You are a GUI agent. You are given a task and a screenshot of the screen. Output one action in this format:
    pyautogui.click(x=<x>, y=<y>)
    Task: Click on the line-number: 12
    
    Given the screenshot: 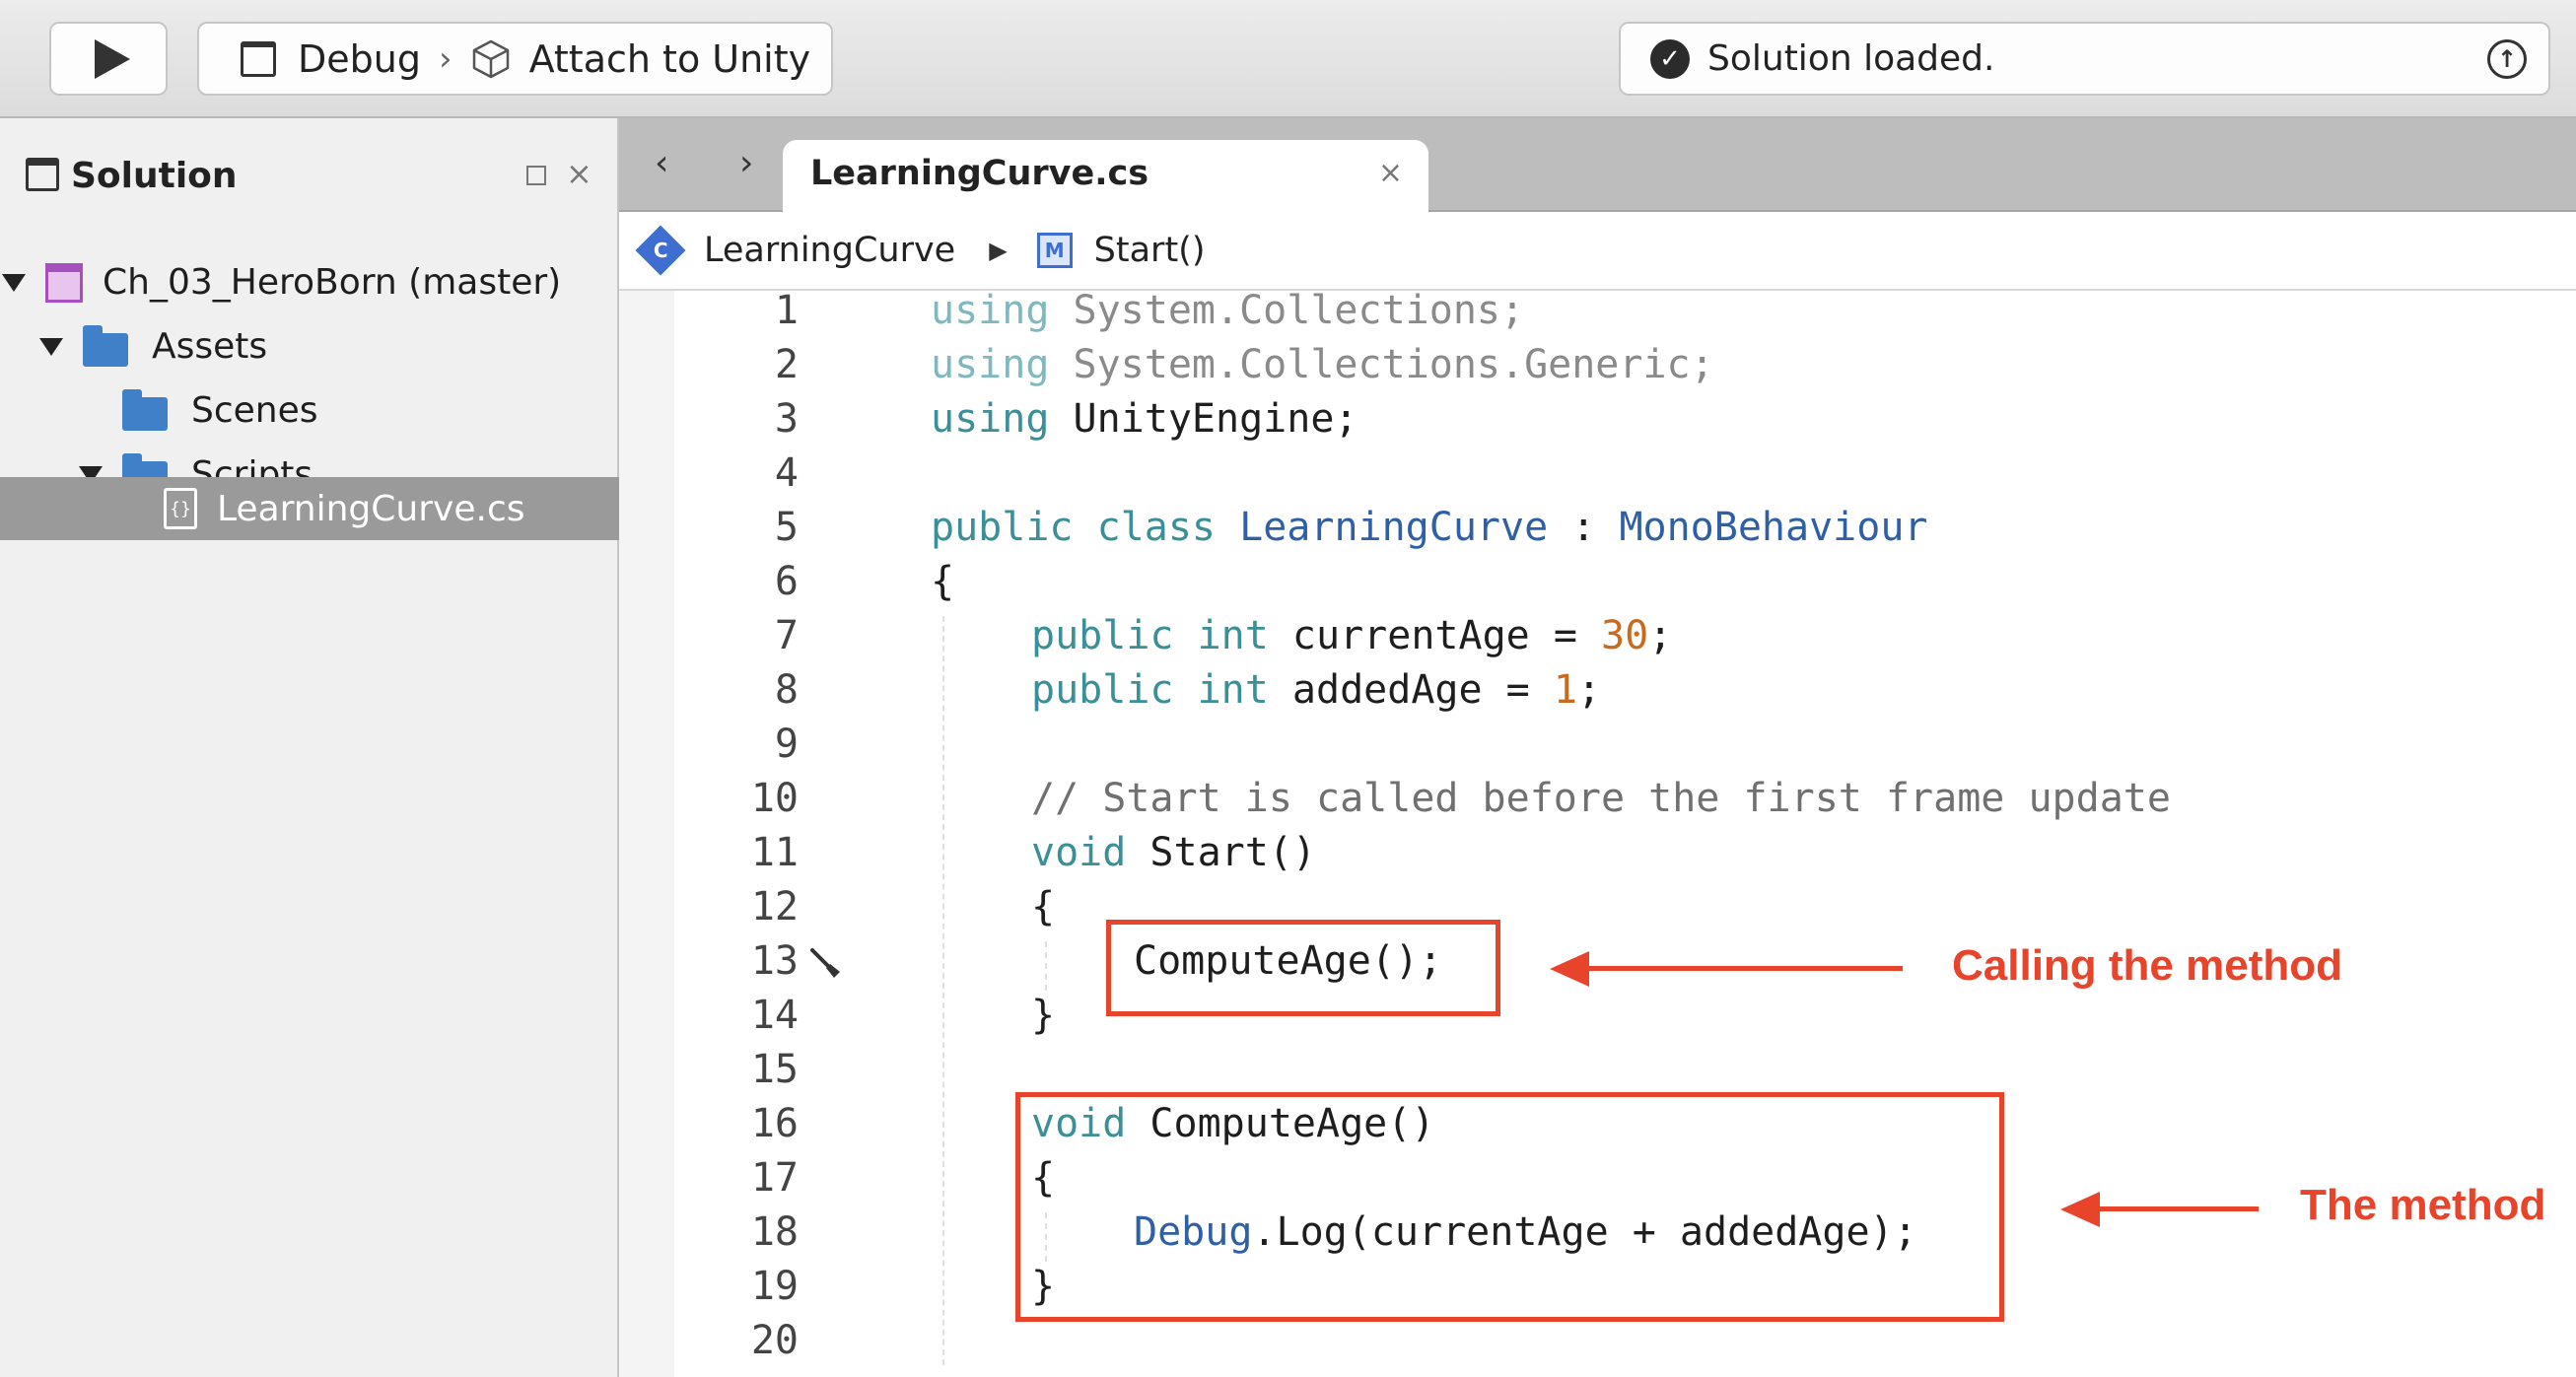 What is the action you would take?
    pyautogui.click(x=774, y=906)
    